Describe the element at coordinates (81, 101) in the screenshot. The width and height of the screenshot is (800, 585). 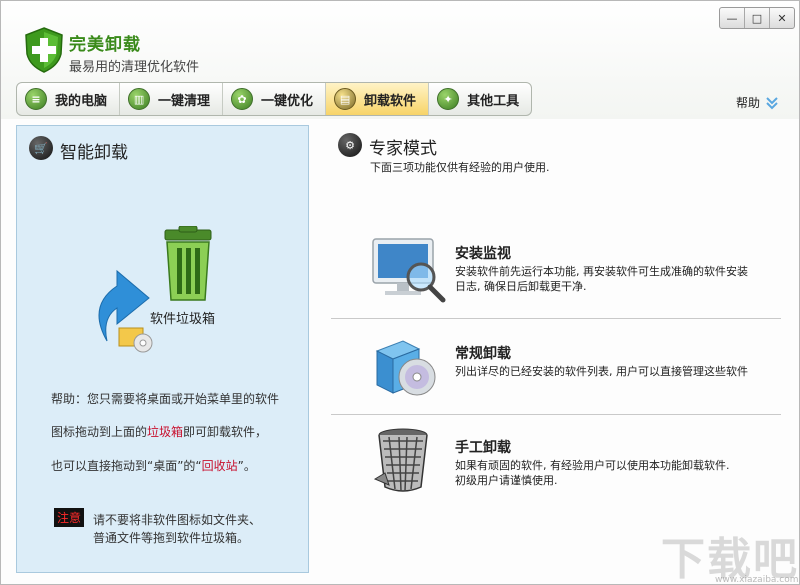
I see `tab-label: 我的电脑` at that location.